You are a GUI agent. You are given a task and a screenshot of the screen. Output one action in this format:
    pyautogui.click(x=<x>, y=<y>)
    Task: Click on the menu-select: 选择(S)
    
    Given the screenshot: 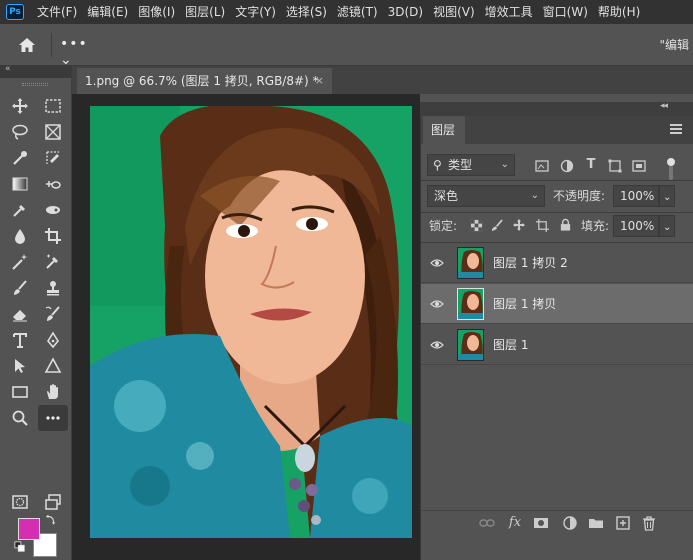 What is the action you would take?
    pyautogui.click(x=306, y=12)
    